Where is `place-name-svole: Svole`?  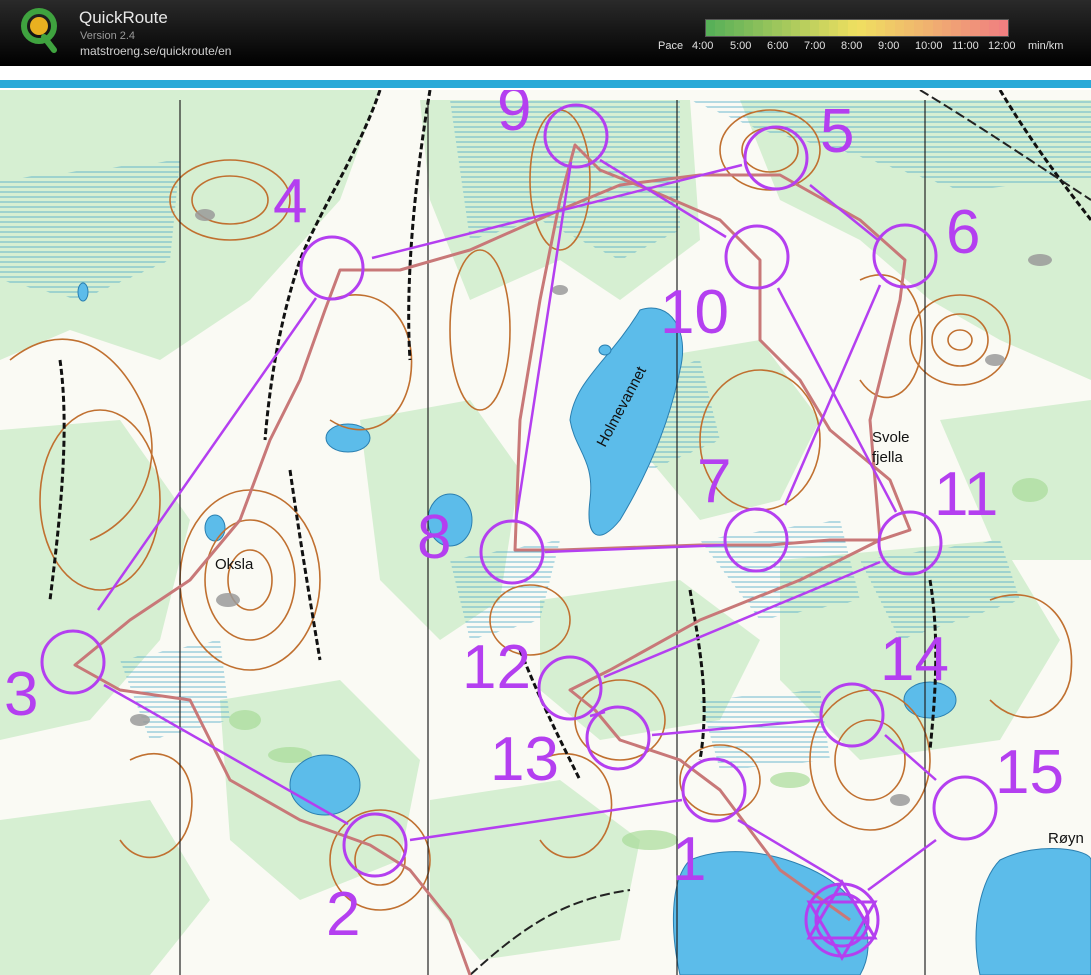 place-name-svole: Svole is located at coordinates (891, 437).